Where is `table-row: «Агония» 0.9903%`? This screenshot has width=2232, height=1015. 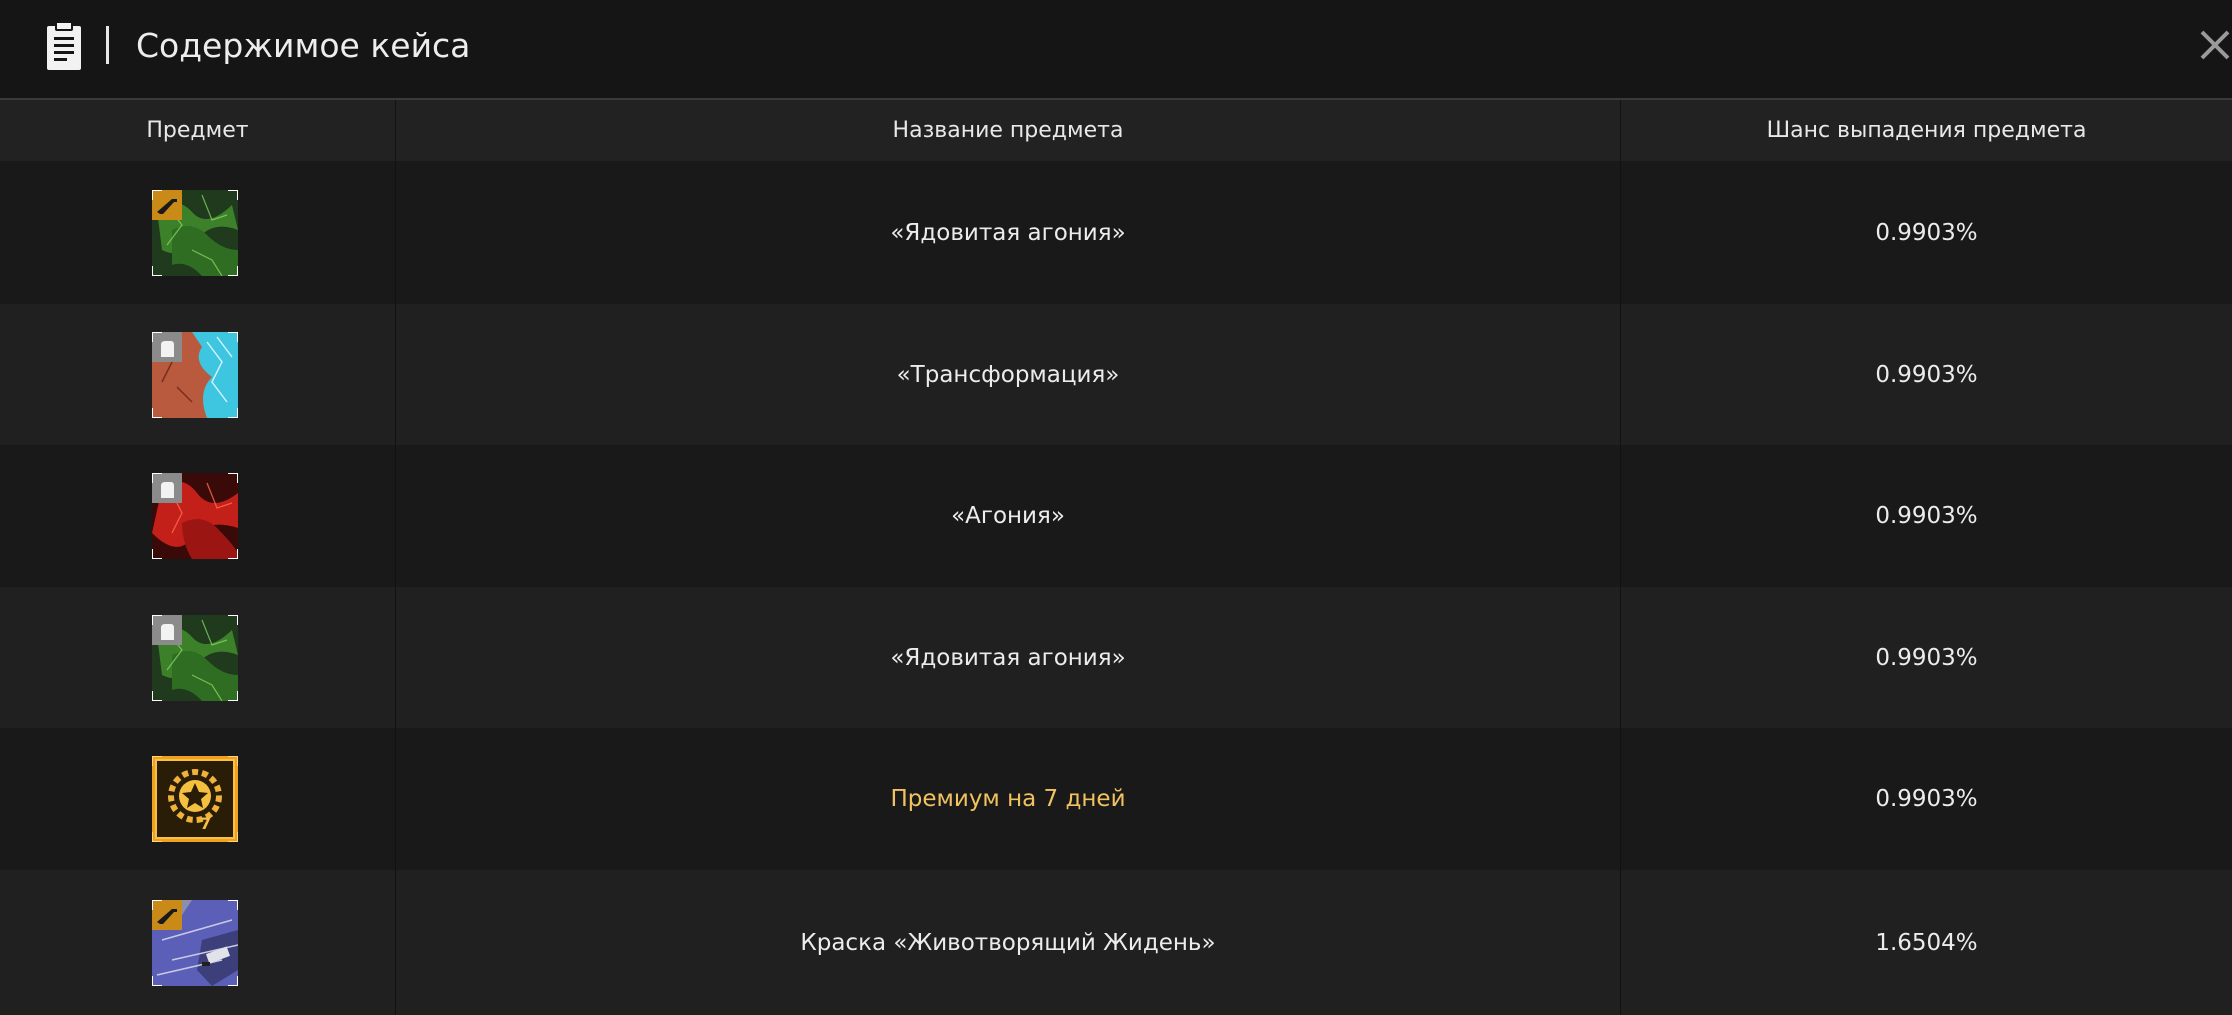 table-row: «Агония» 0.9903% is located at coordinates (1116, 516).